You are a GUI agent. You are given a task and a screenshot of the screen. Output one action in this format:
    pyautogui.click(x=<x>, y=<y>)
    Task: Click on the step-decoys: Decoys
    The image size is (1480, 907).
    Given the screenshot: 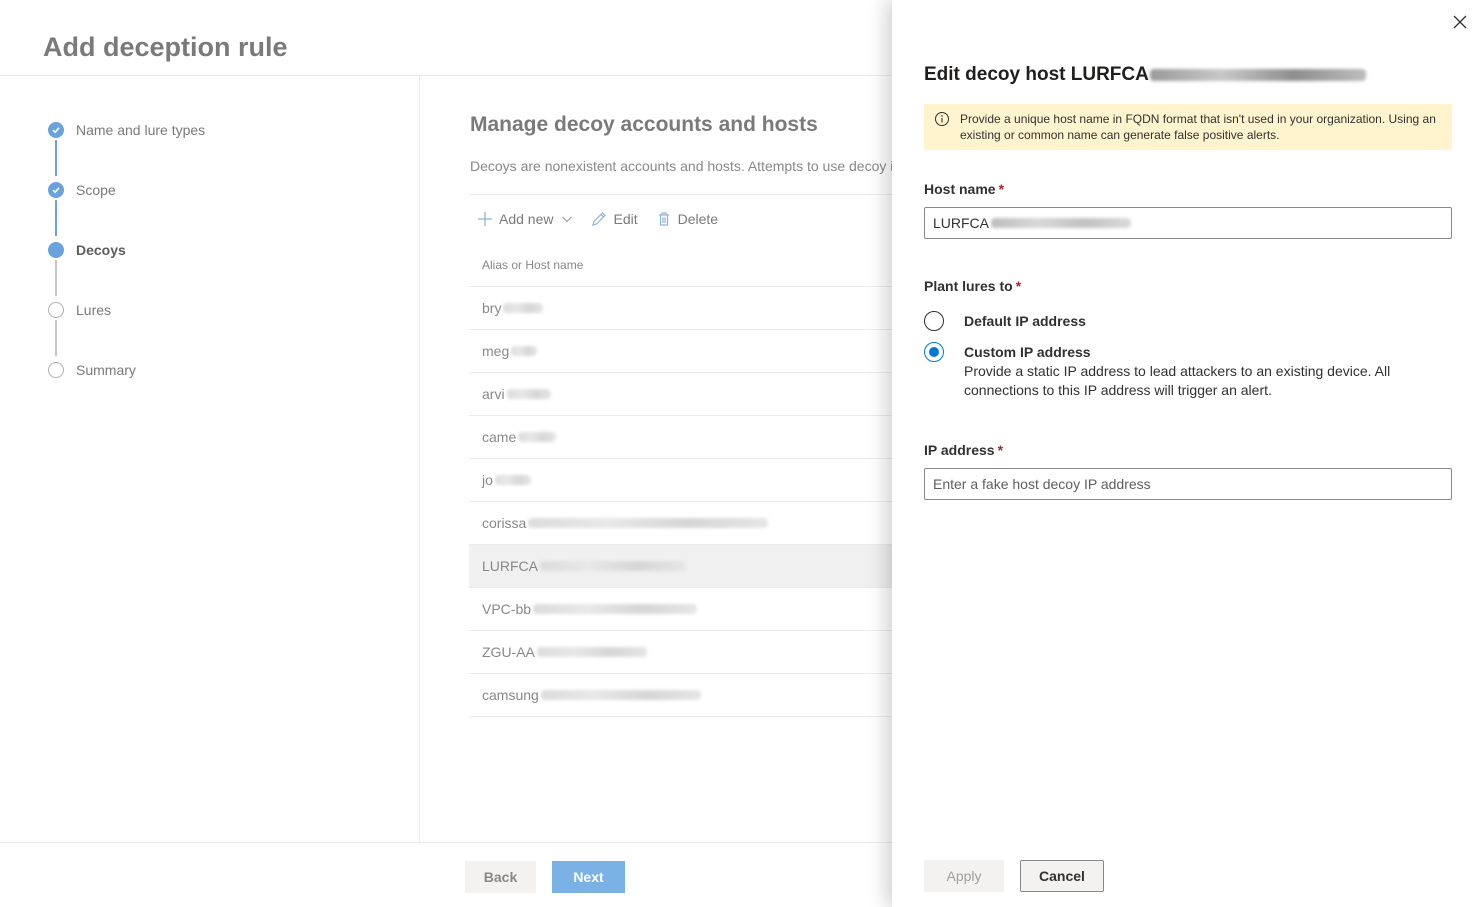 What is the action you would take?
    pyautogui.click(x=87, y=250)
    